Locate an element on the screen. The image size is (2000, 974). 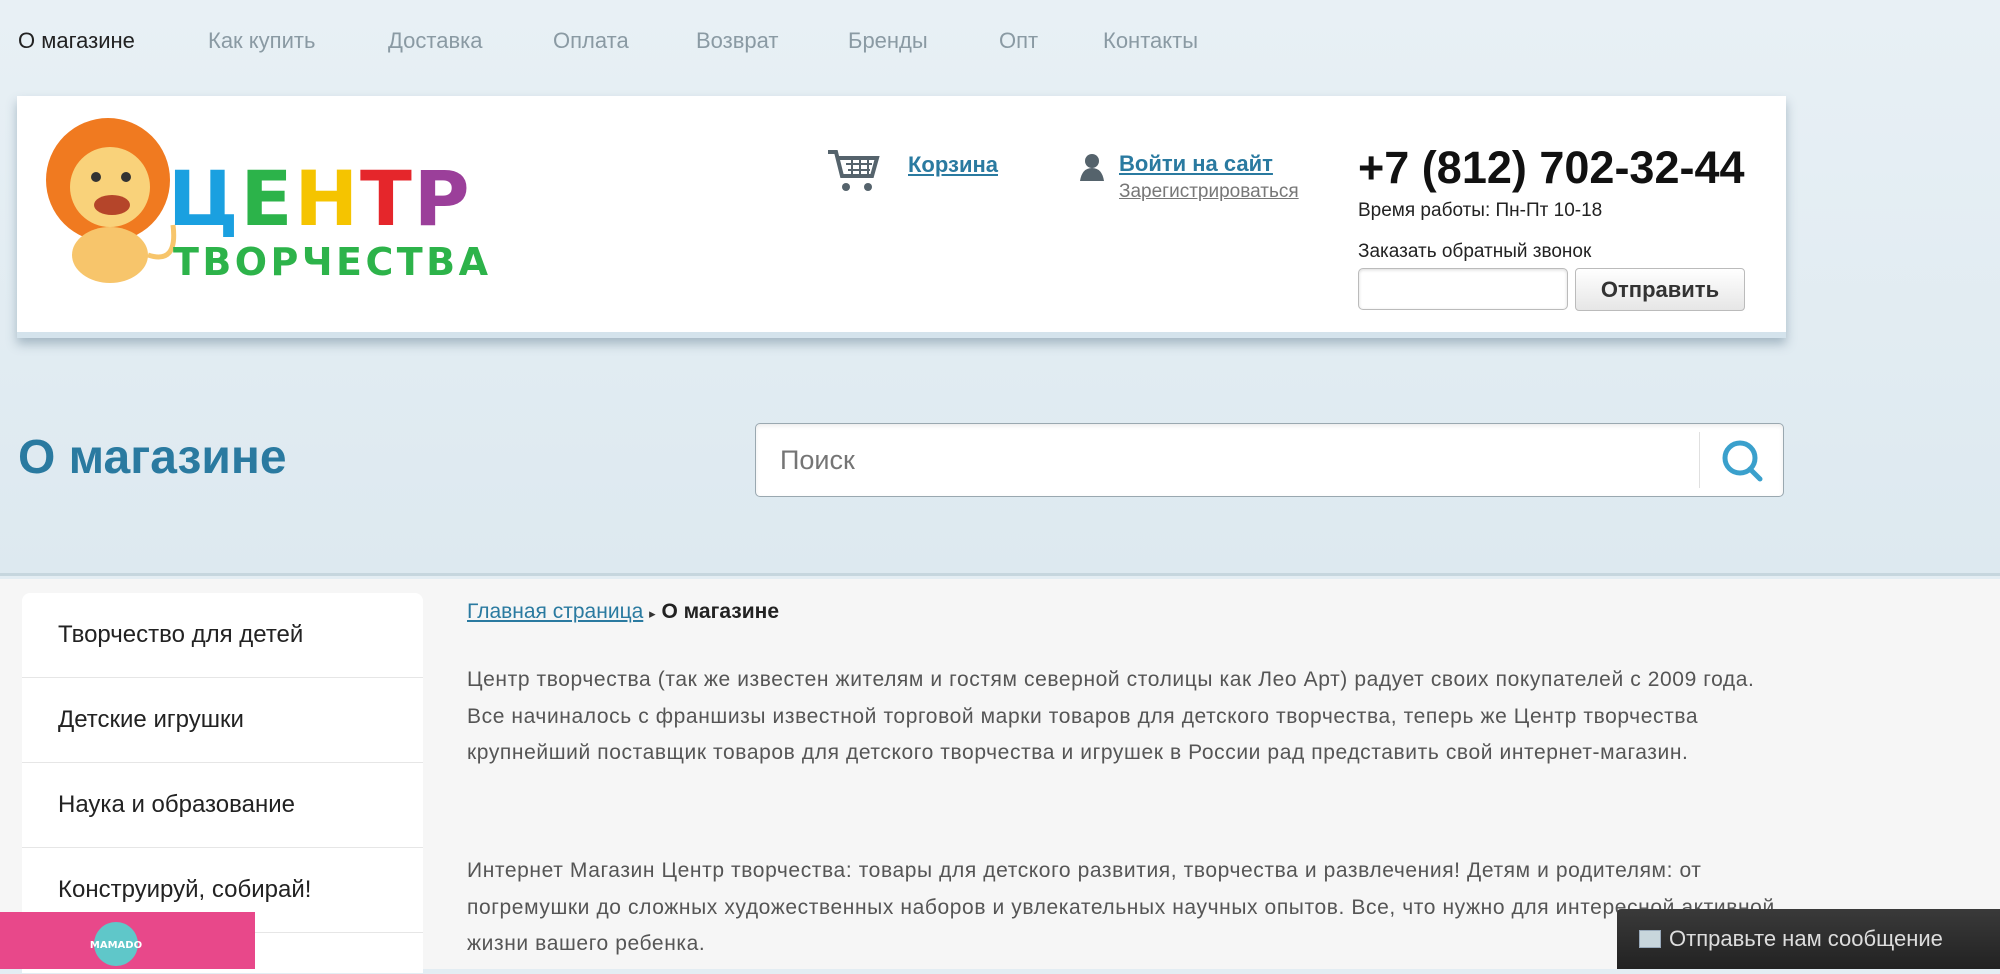
send-message-label: Отправьте нам сообщение is located at coordinates (1806, 938).